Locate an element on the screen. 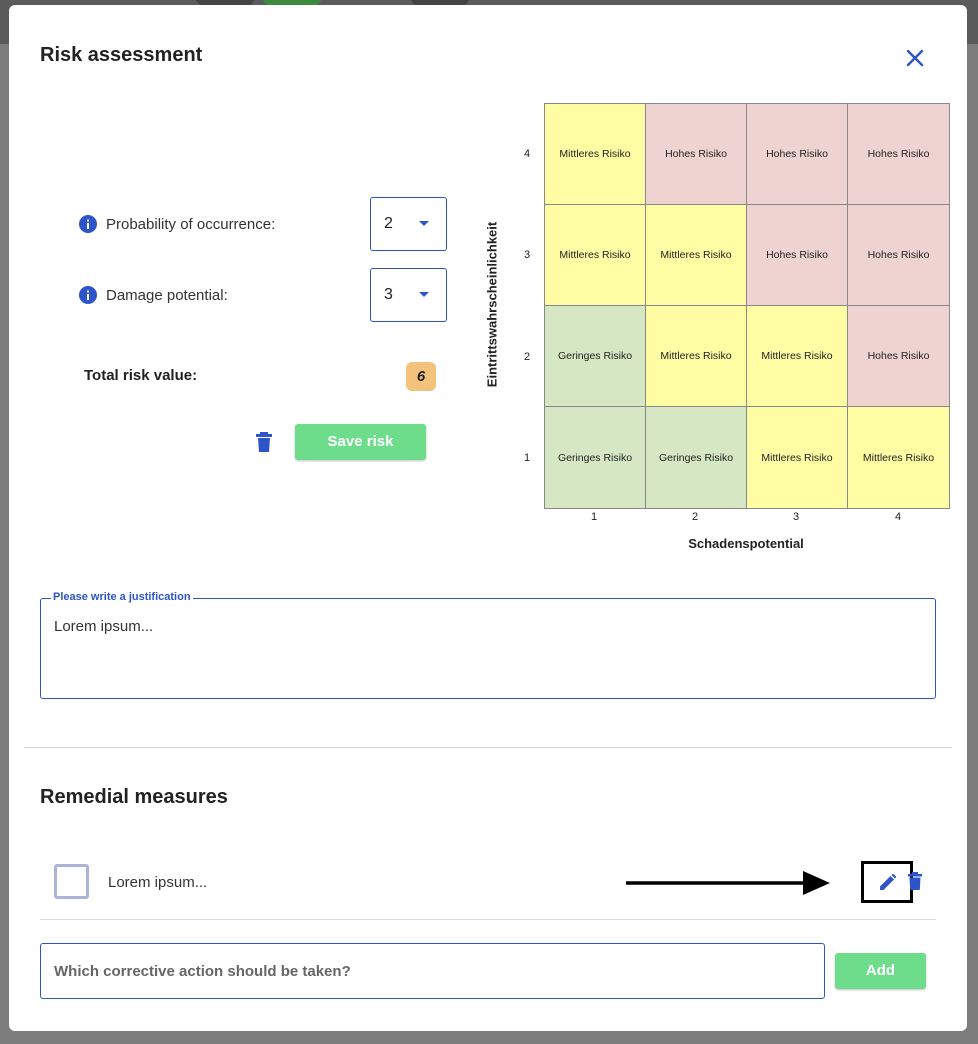 The width and height of the screenshot is (978, 1044). save-risk-button: Save risk is located at coordinates (360, 442).